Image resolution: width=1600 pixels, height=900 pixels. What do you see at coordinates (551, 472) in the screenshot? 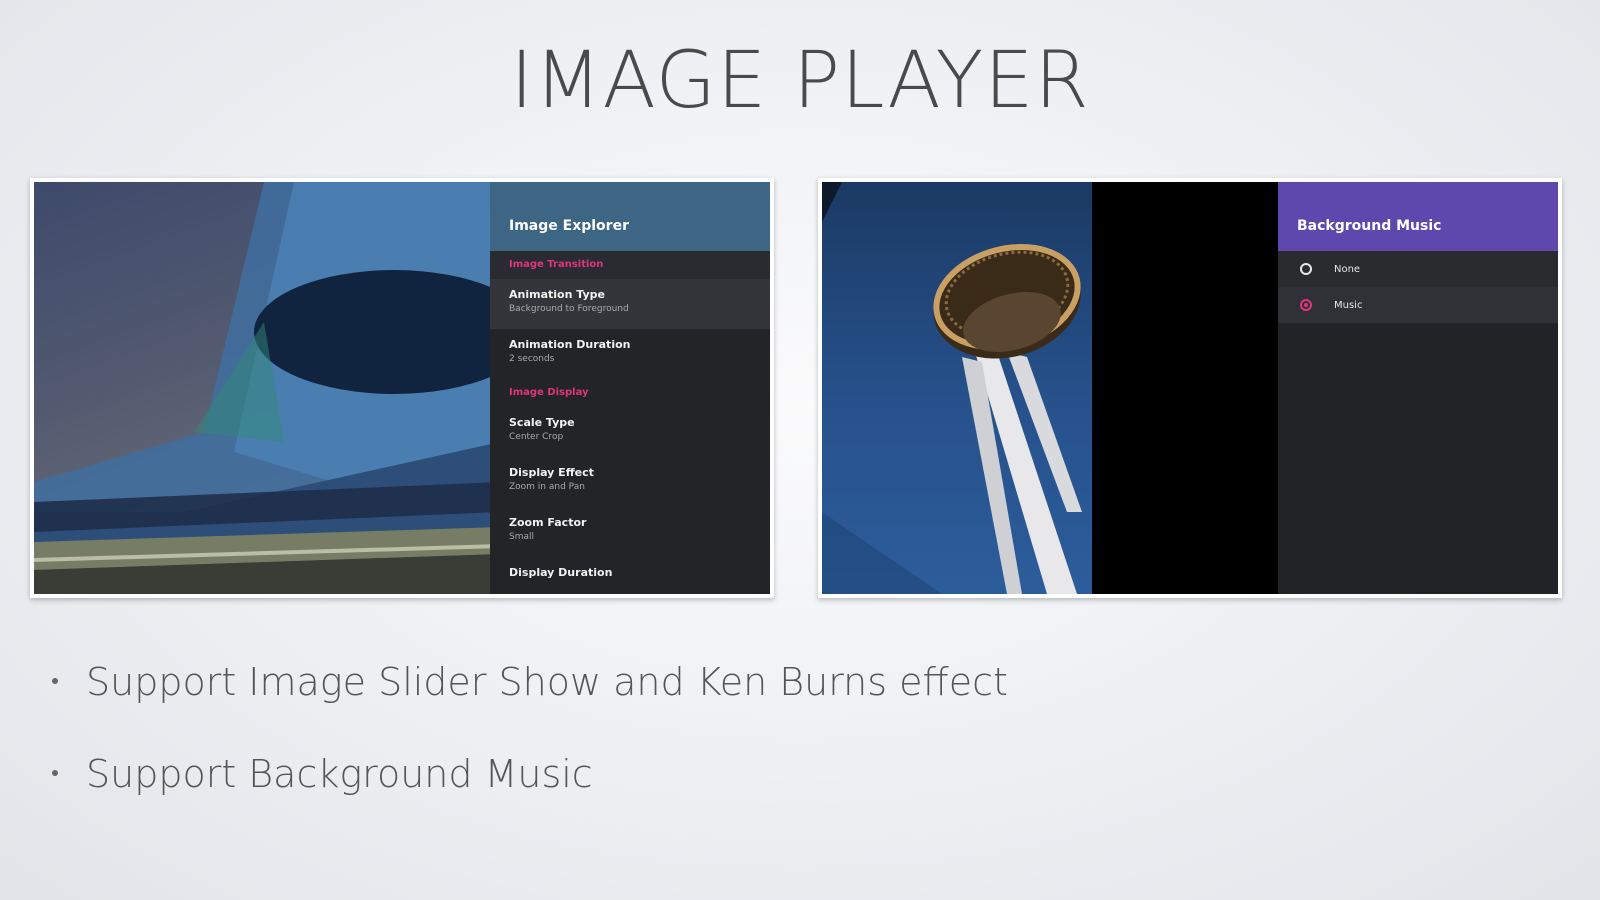
I see `setting-title: Display Effect` at bounding box center [551, 472].